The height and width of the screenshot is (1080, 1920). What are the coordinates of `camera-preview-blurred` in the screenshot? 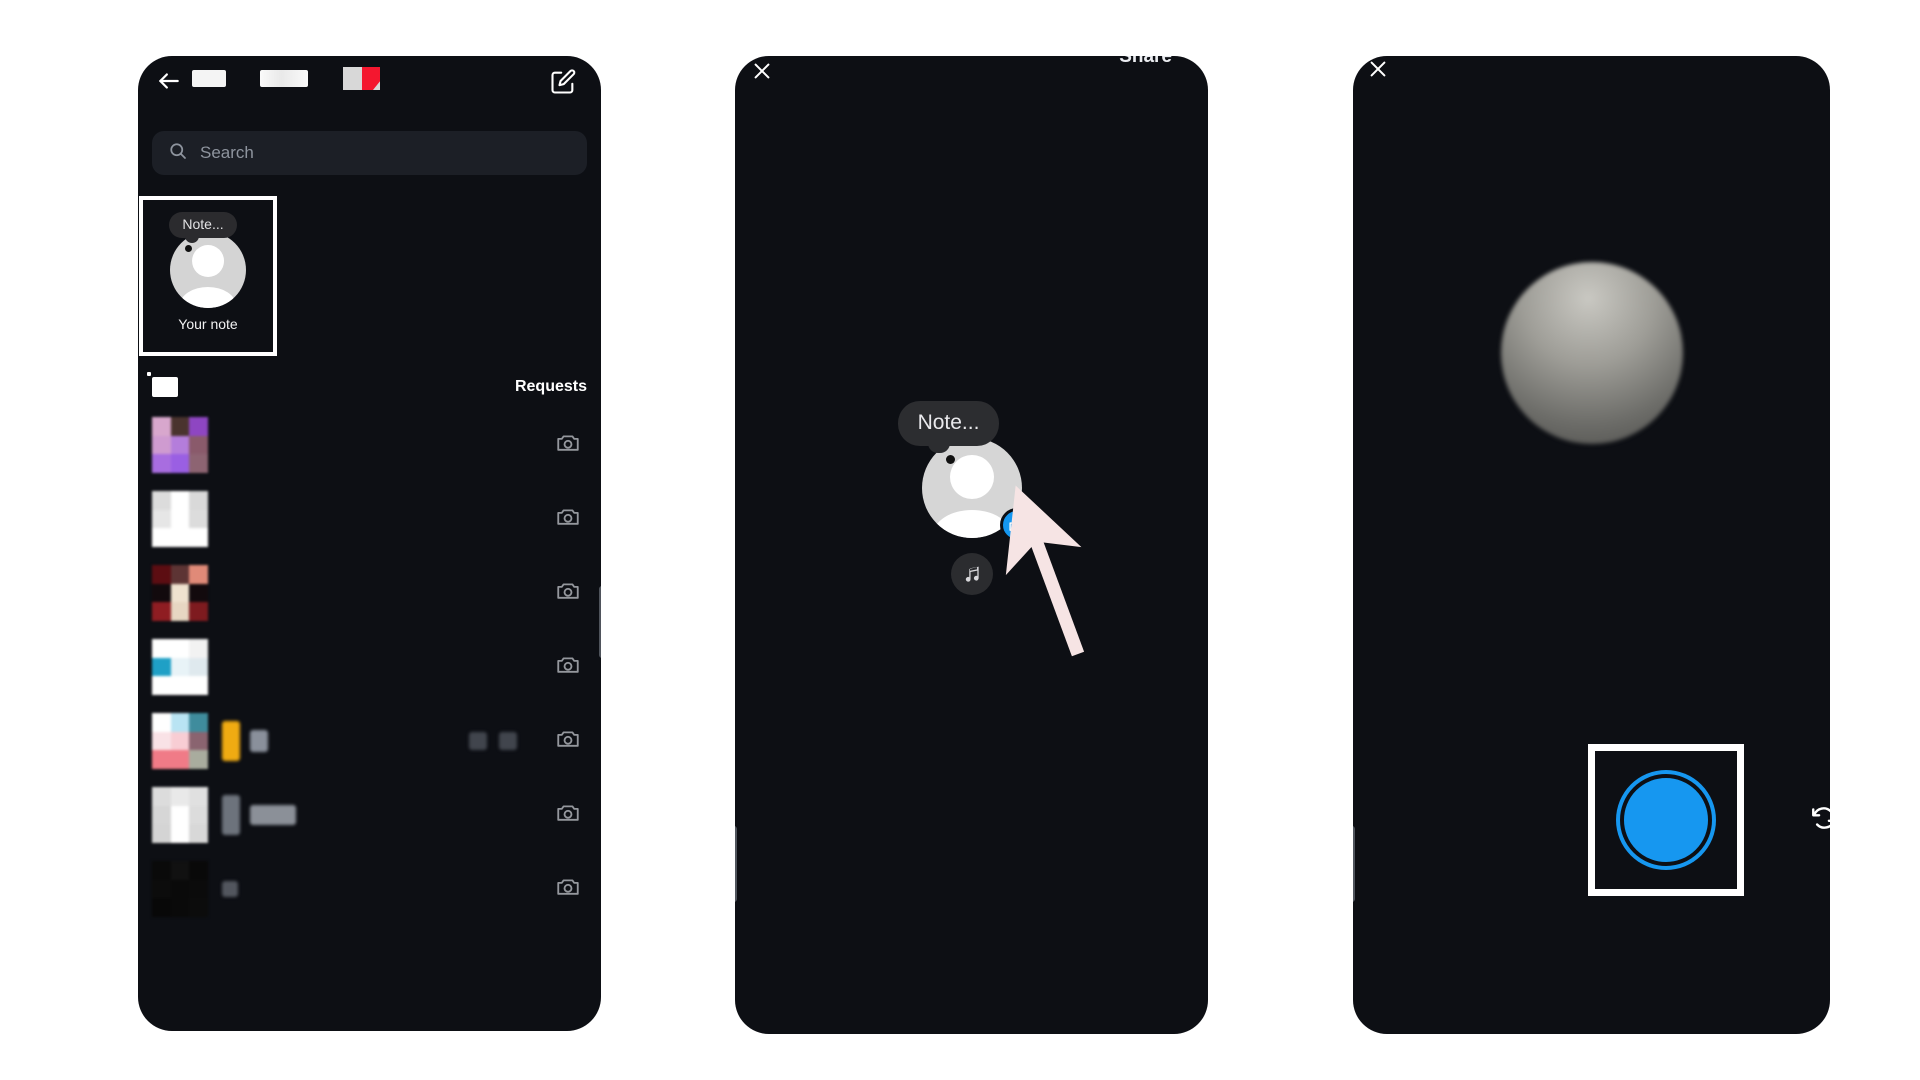 It's located at (1591, 353).